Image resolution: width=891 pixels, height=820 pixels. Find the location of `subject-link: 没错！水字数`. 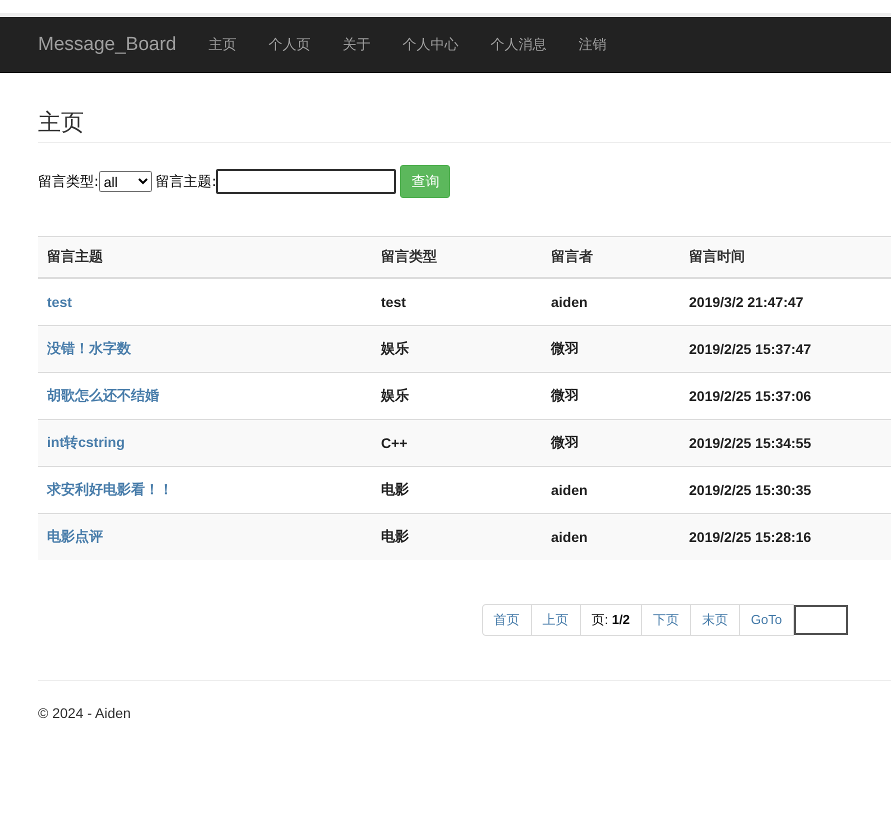

subject-link: 没错！水字数 is located at coordinates (89, 348).